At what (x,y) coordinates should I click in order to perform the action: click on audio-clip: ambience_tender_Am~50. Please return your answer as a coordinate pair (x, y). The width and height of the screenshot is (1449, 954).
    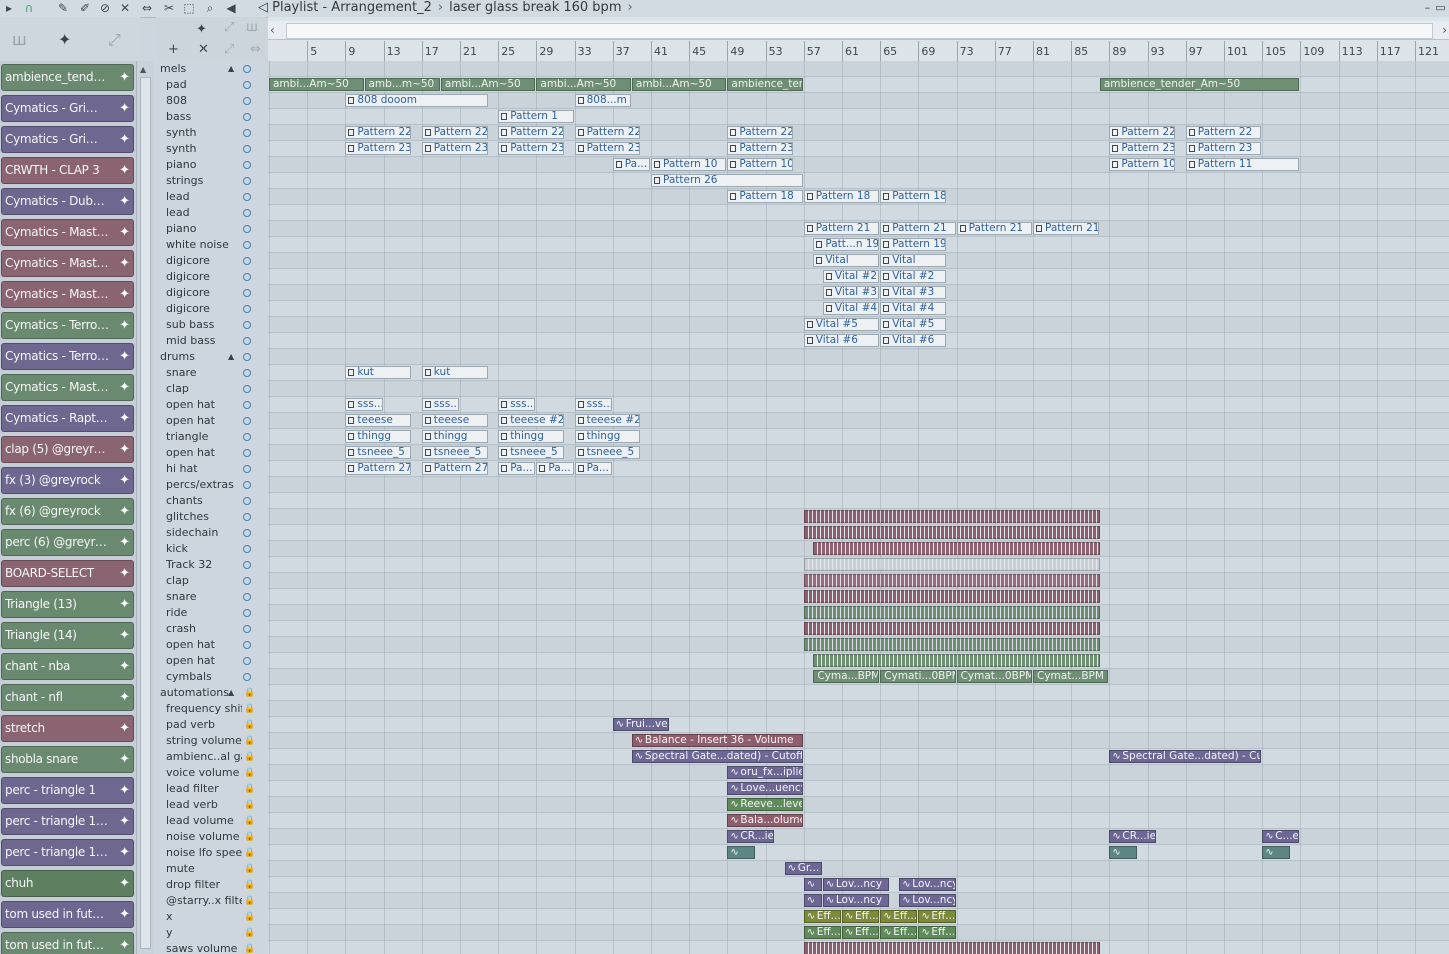
    Looking at the image, I should click on (1199, 84).